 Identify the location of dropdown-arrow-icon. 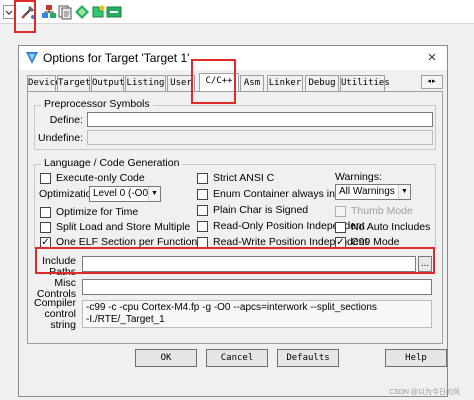
(9, 12).